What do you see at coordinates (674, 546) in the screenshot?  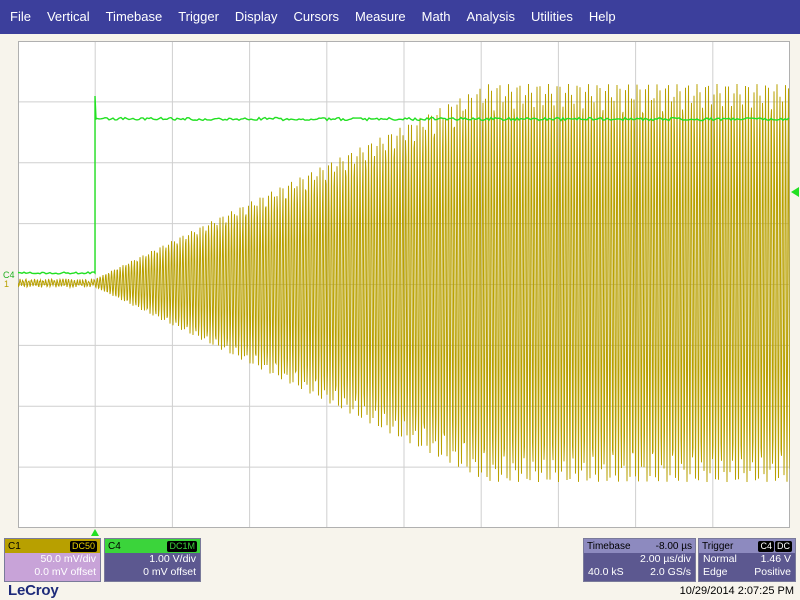 I see `timebase-delay: -8.00 µs` at bounding box center [674, 546].